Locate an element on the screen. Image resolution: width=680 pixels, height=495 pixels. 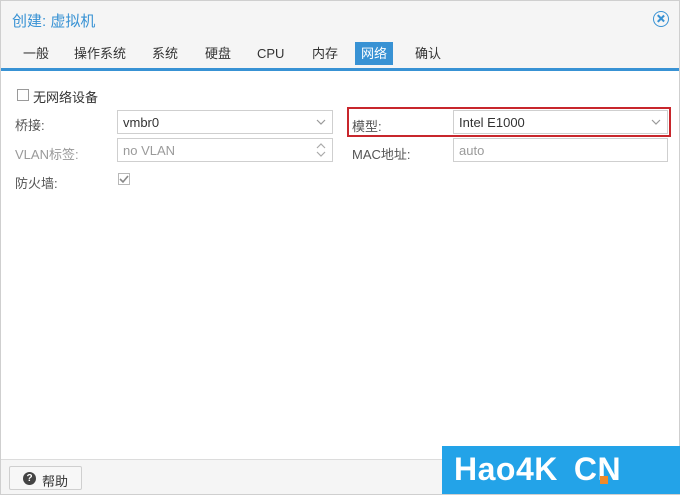
help-button: ? 帮助 is located at coordinates (45, 478).